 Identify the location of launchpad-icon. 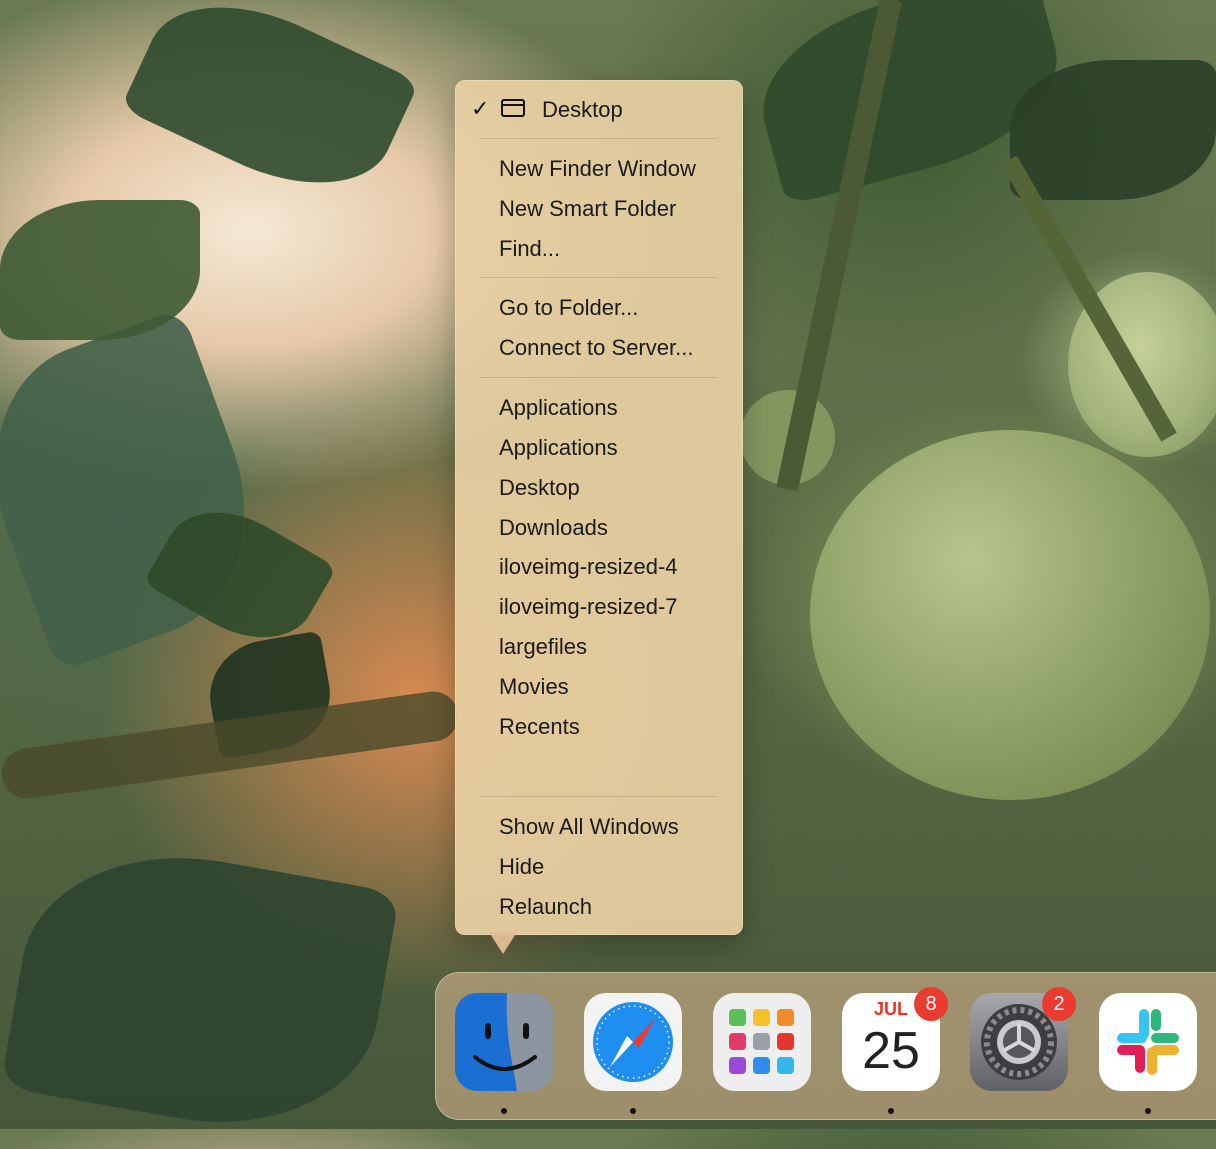
(761, 1041).